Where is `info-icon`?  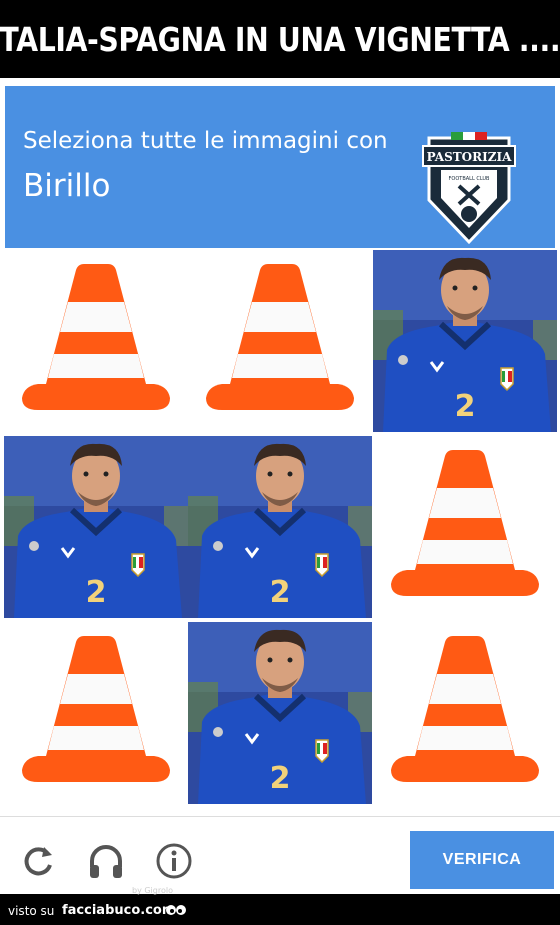 info-icon is located at coordinates (174, 861).